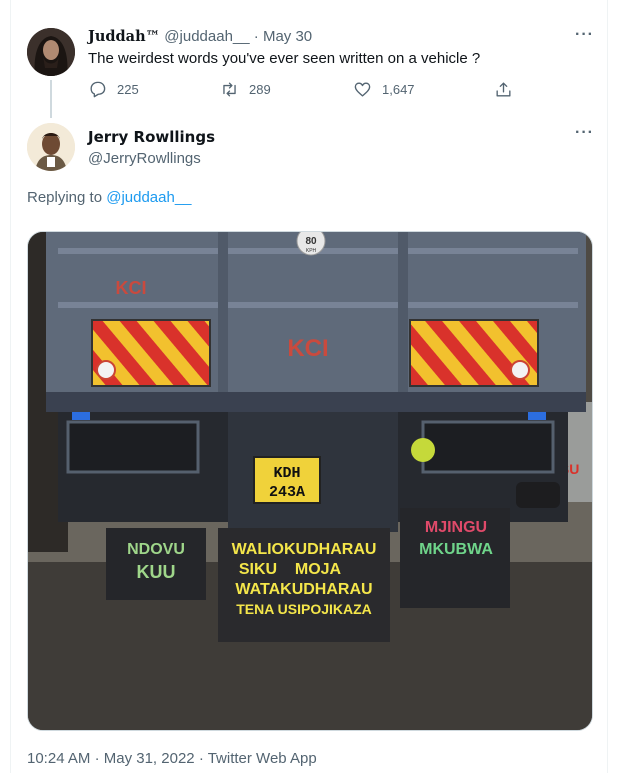  What do you see at coordinates (245, 89) in the screenshot?
I see `retweet-button: 289` at bounding box center [245, 89].